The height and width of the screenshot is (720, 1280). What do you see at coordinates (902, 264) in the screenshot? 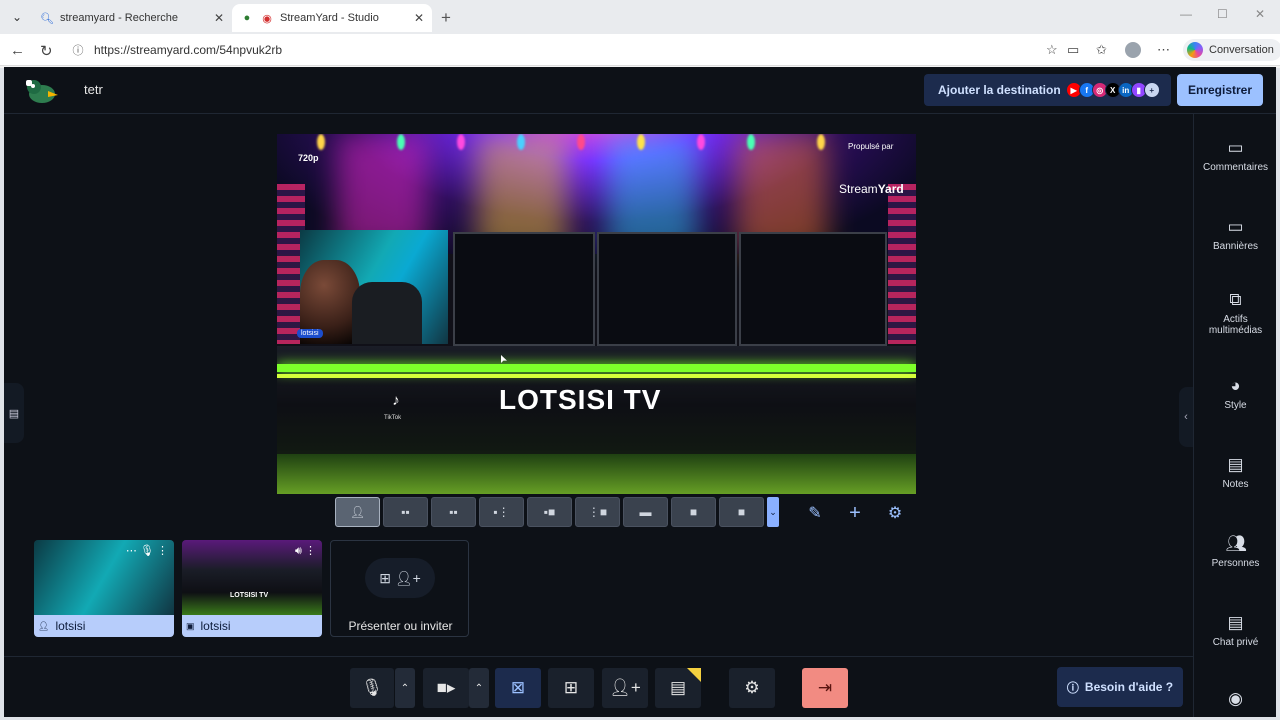
I see `led-strip` at bounding box center [902, 264].